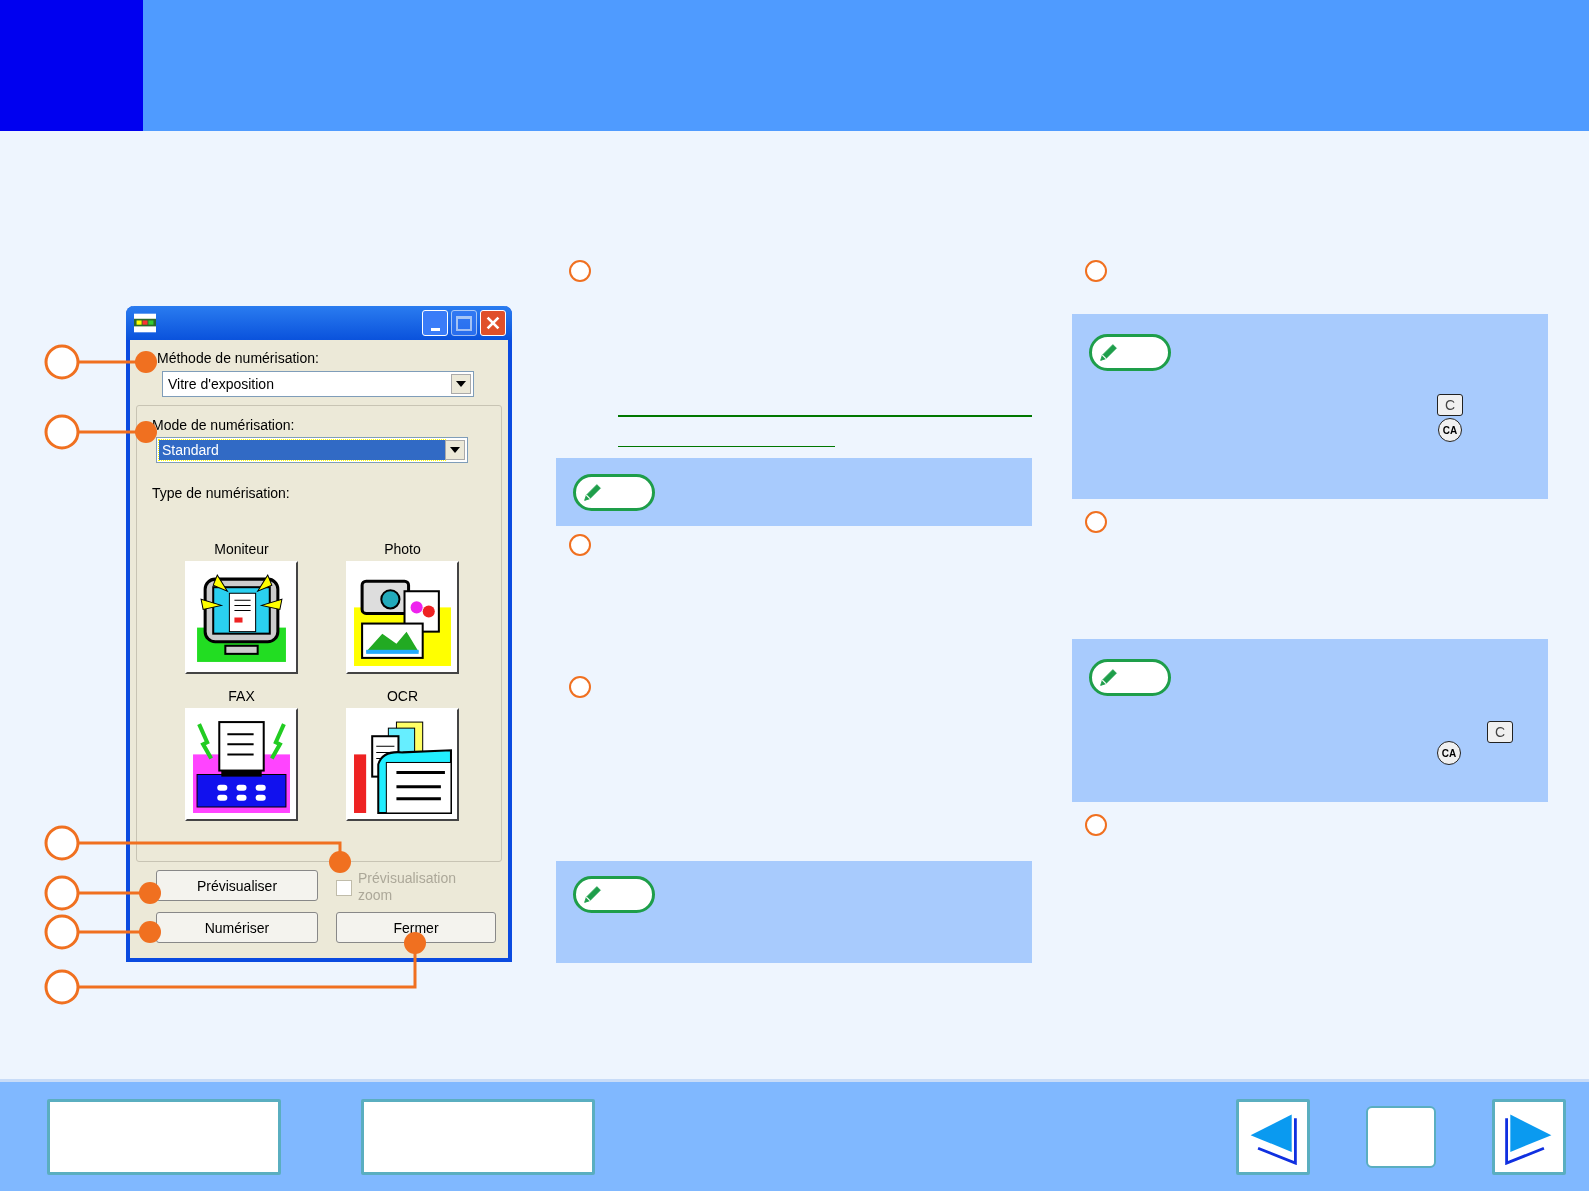  I want to click on app-icon, so click(145, 323).